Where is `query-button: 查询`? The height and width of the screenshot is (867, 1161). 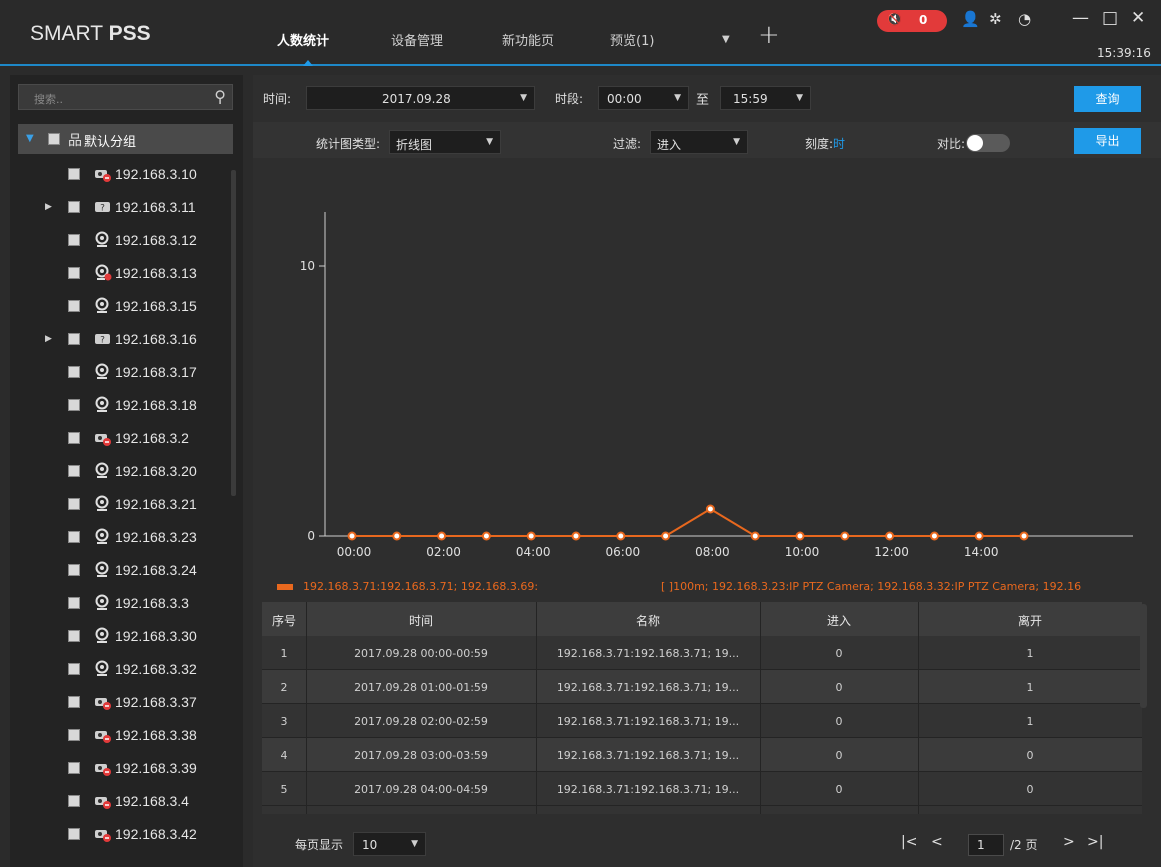 query-button: 查询 is located at coordinates (1107, 99).